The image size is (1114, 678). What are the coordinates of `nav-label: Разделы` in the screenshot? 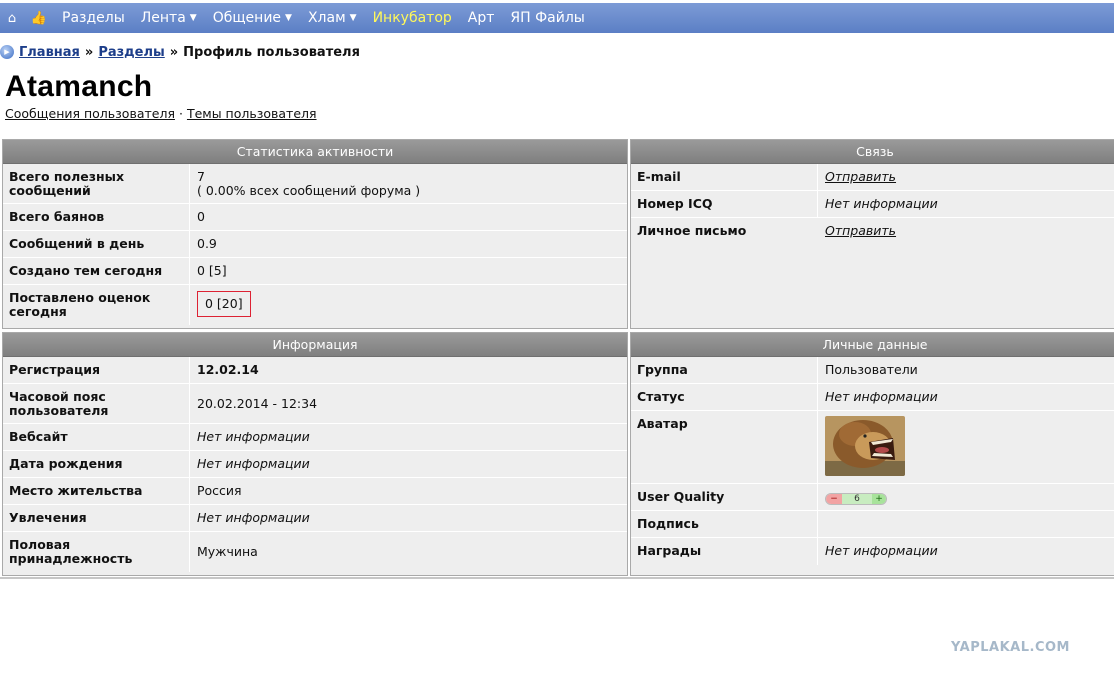 It's located at (93, 18).